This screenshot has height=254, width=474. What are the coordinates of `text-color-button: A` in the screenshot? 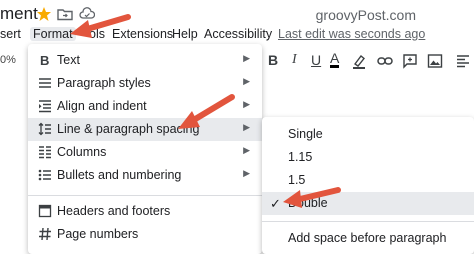 It's located at (335, 59).